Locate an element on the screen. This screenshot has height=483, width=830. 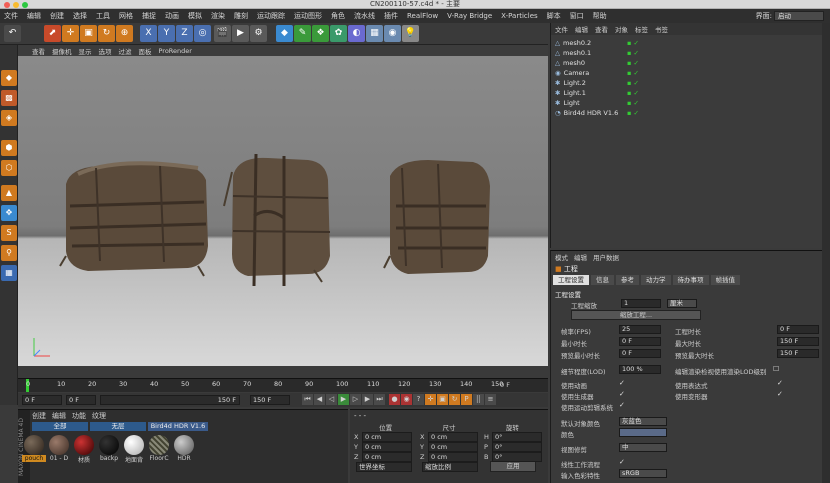
model-mode-icon: ◆ is located at coordinates (9, 78).